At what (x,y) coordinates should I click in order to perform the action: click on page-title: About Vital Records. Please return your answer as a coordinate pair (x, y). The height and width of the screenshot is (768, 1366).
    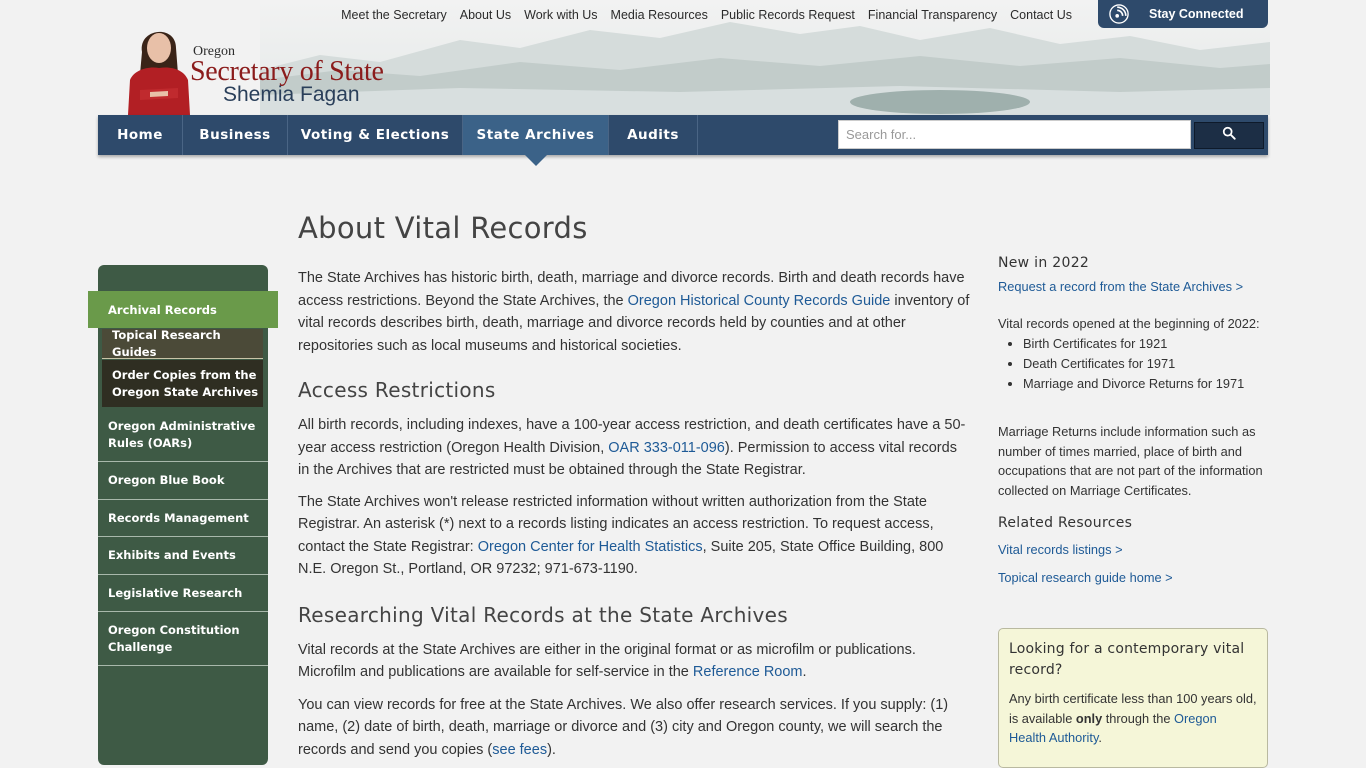
    Looking at the image, I should click on (443, 228).